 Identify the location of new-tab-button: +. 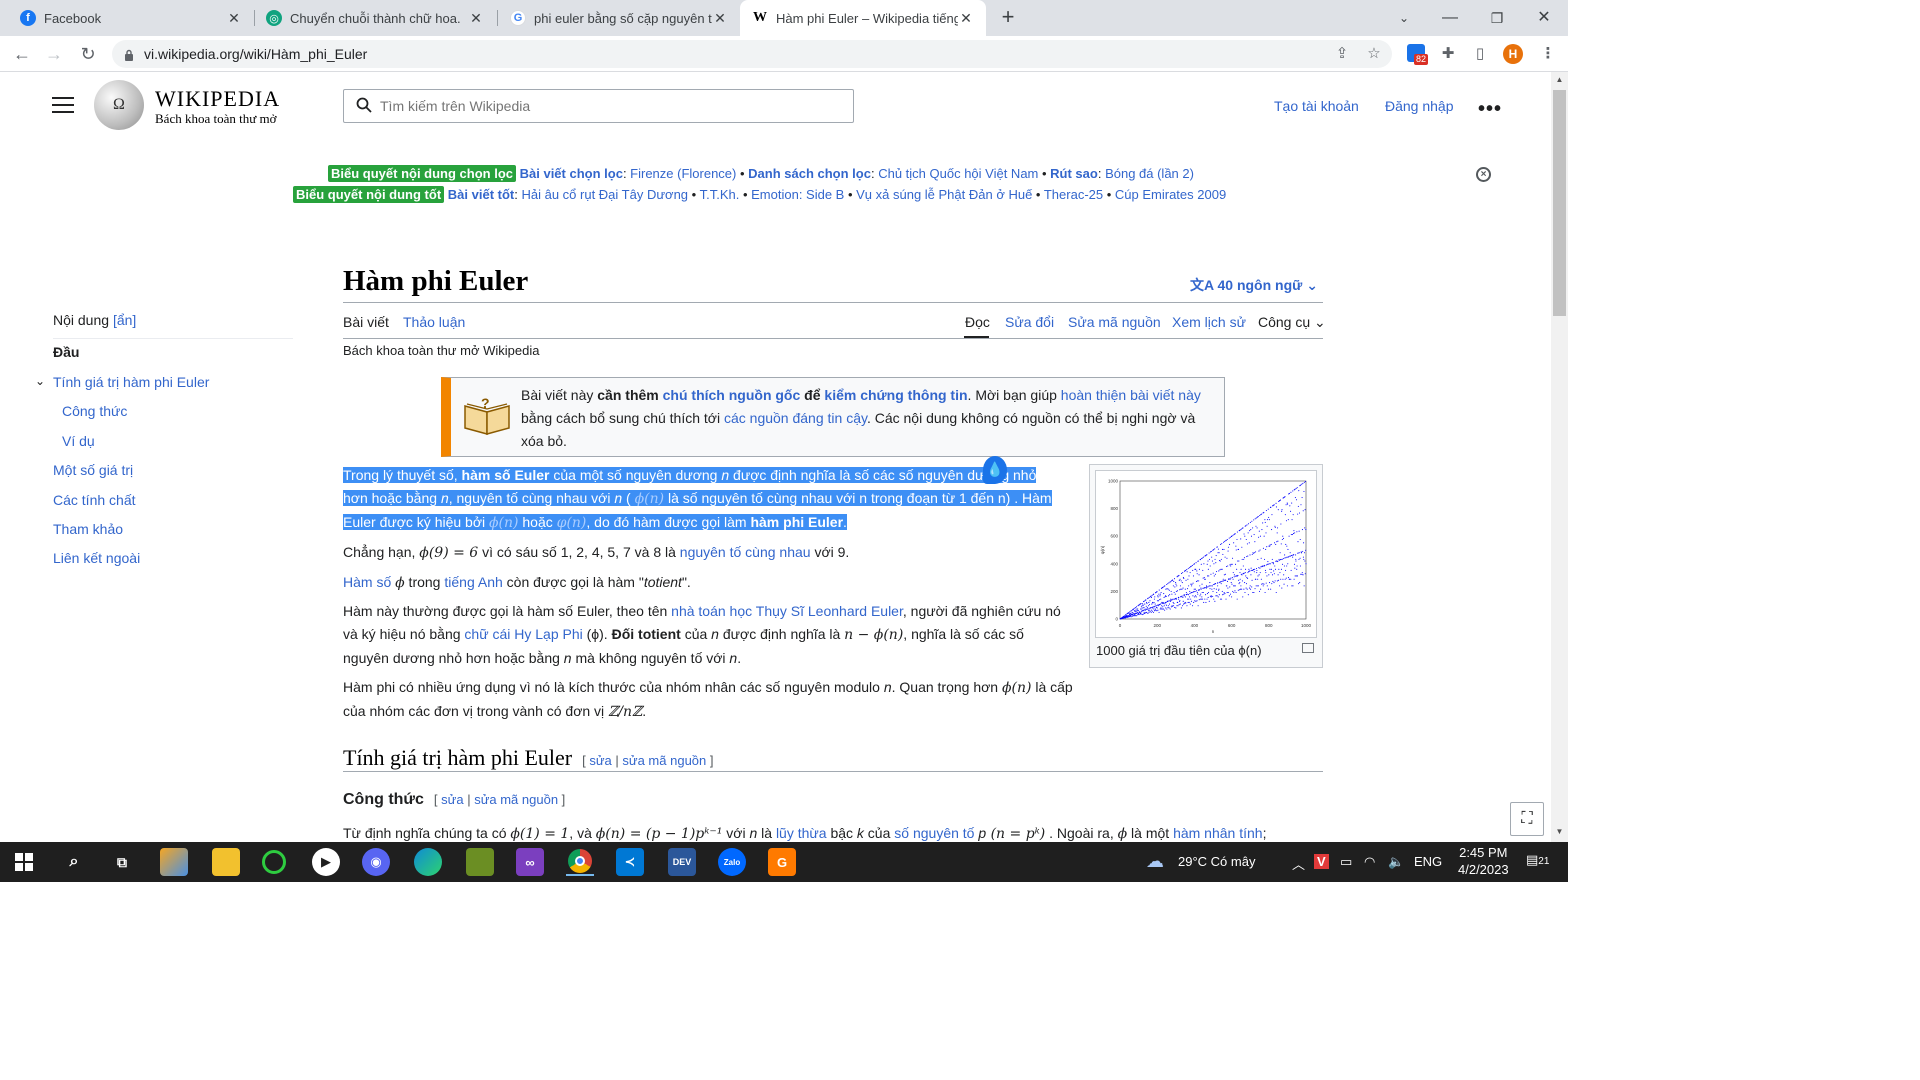
(1008, 18).